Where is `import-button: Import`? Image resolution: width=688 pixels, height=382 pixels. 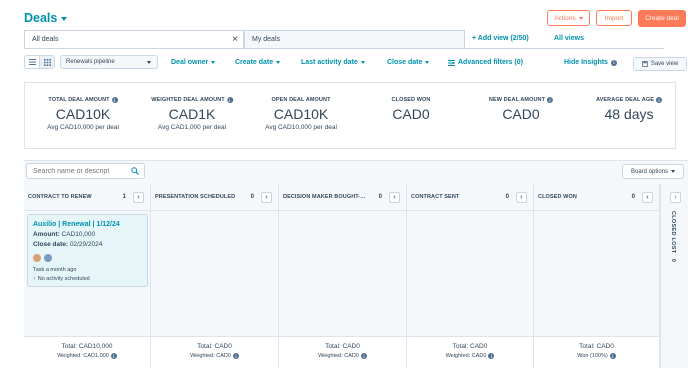
import-button: Import is located at coordinates (614, 18).